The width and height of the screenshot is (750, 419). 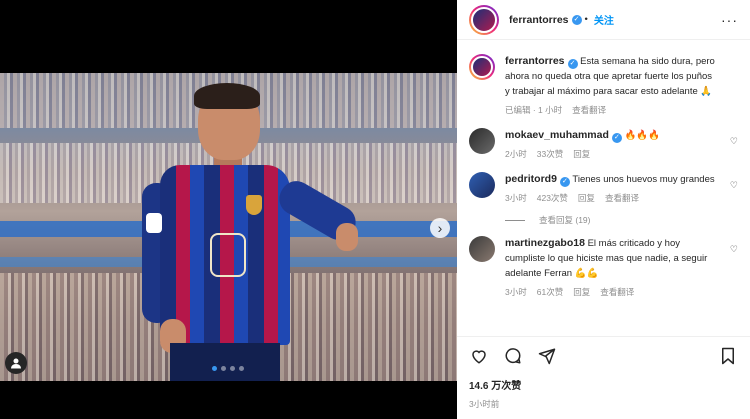 I want to click on comment-text: Tienes unos huevos muy grandes, so click(x=643, y=179).